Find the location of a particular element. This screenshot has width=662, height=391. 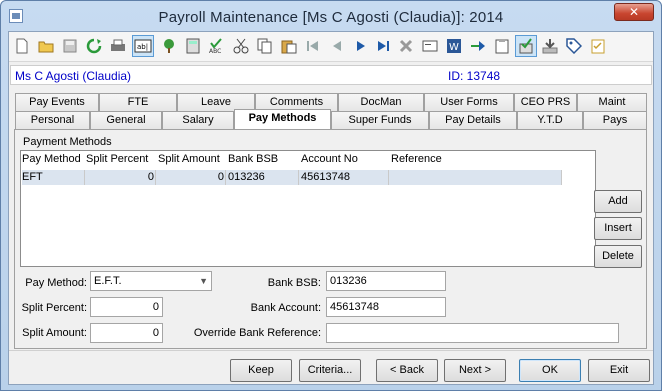

download-icon is located at coordinates (550, 46).